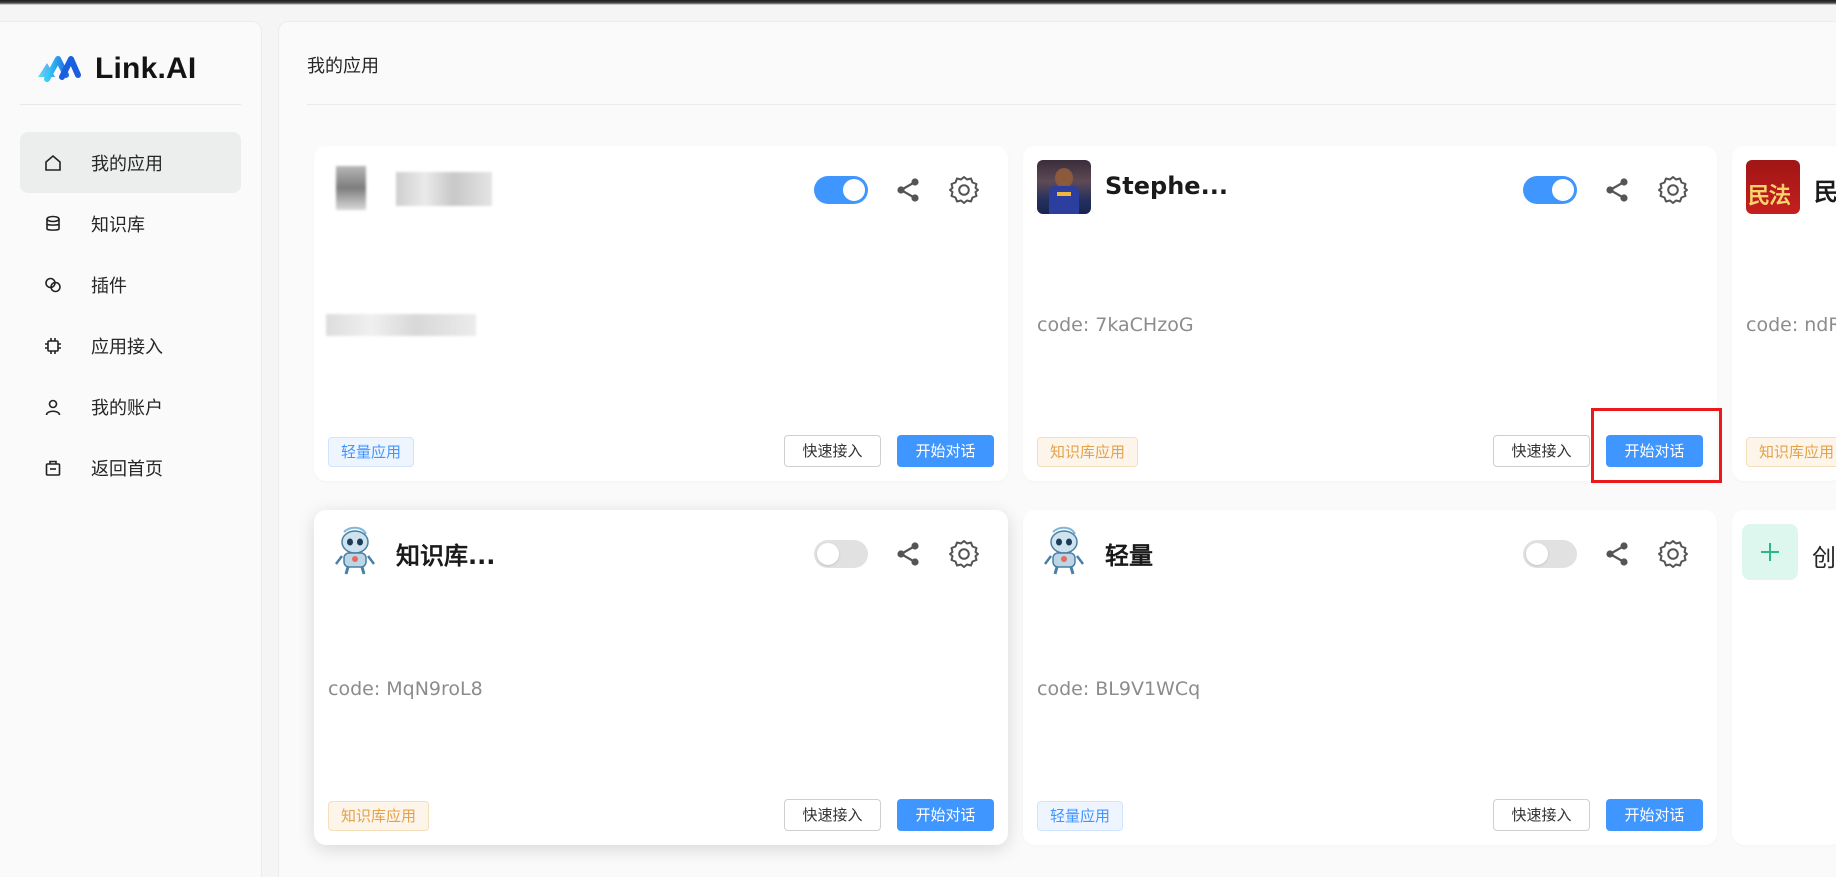 This screenshot has height=877, width=1836. What do you see at coordinates (1071, 104) in the screenshot?
I see `title-divider` at bounding box center [1071, 104].